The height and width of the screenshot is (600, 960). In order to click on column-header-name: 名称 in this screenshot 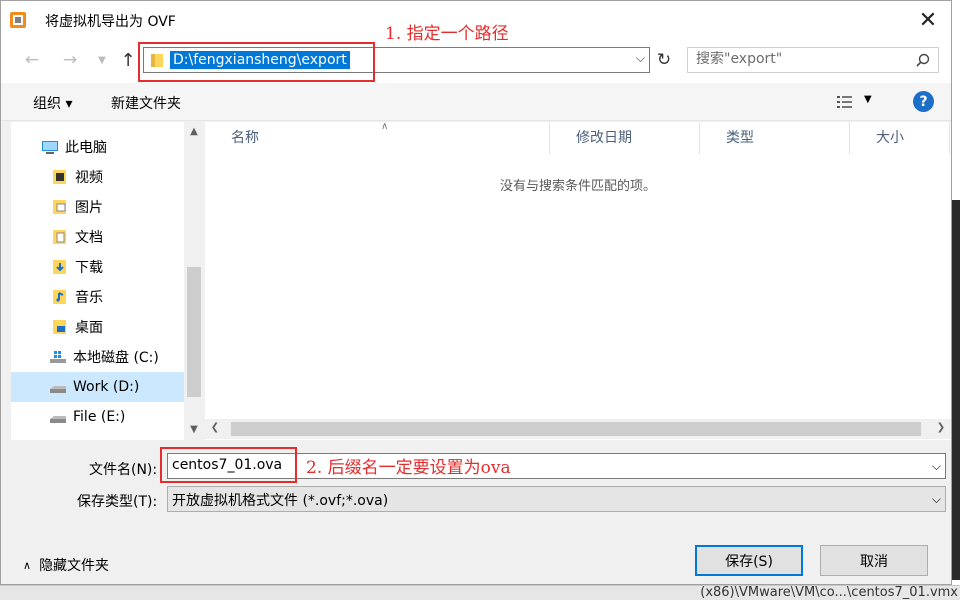, I will do `click(377, 138)`.